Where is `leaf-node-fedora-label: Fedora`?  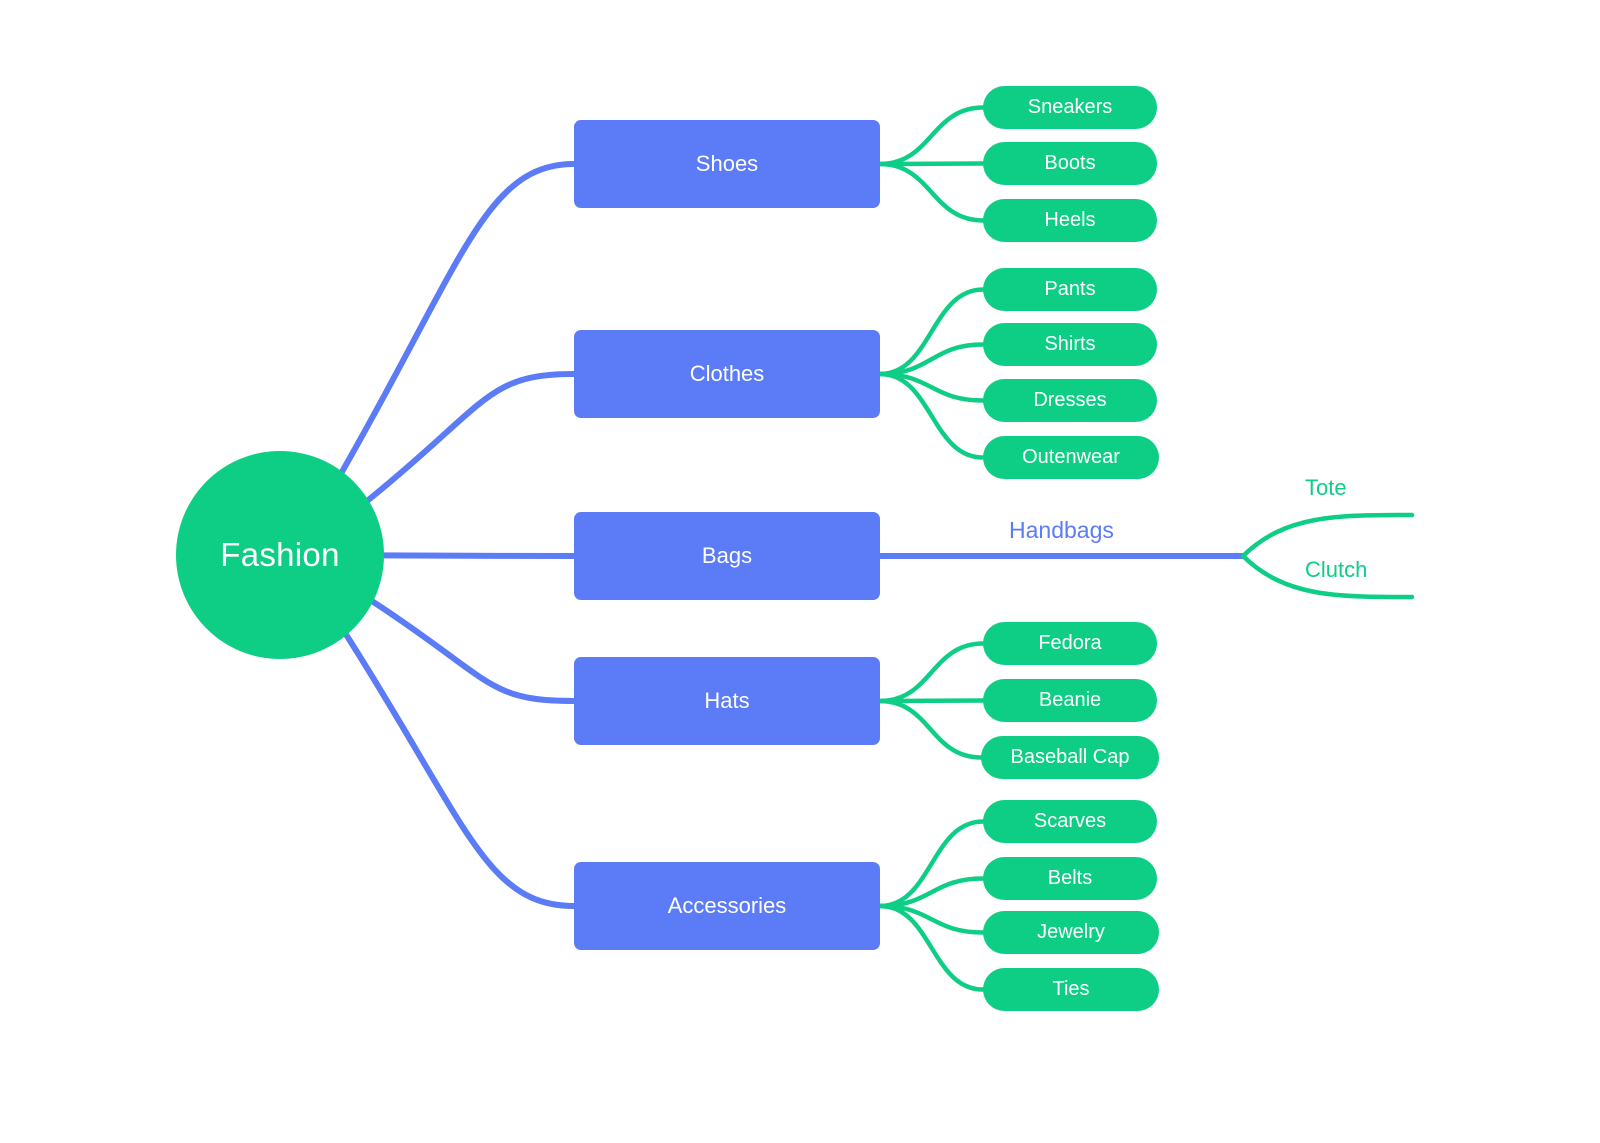 leaf-node-fedora-label: Fedora is located at coordinates (1070, 643).